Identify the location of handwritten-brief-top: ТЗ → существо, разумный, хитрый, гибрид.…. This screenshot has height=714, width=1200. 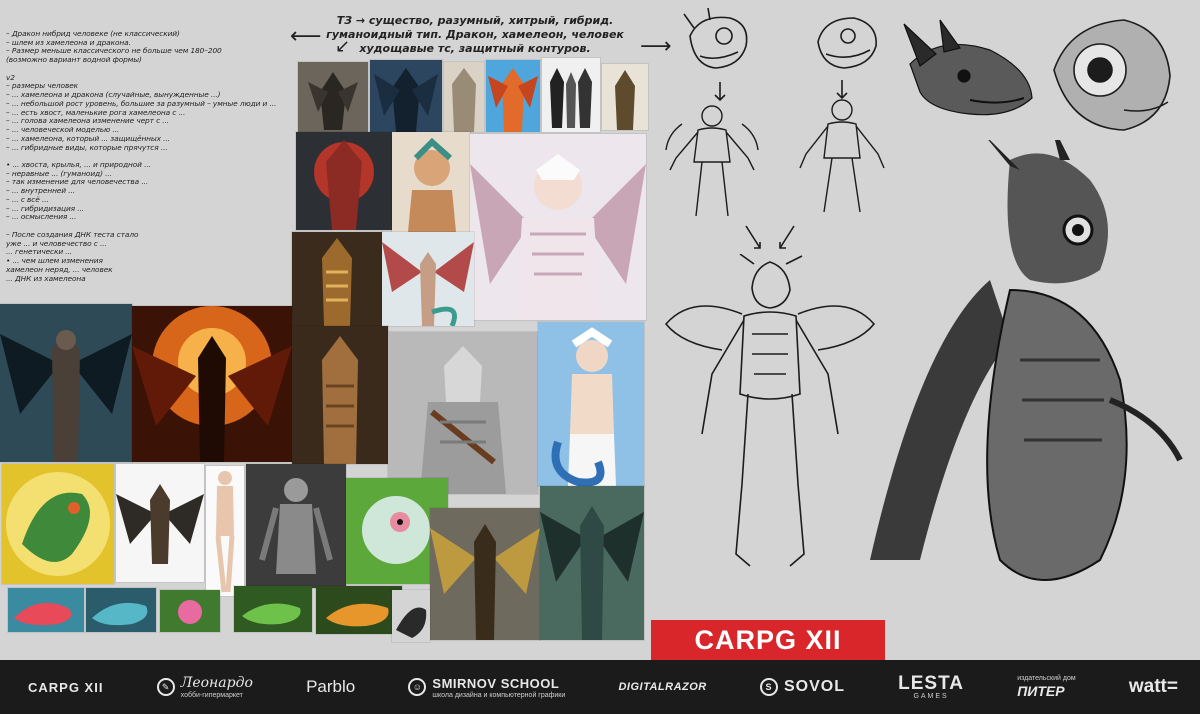
(475, 34).